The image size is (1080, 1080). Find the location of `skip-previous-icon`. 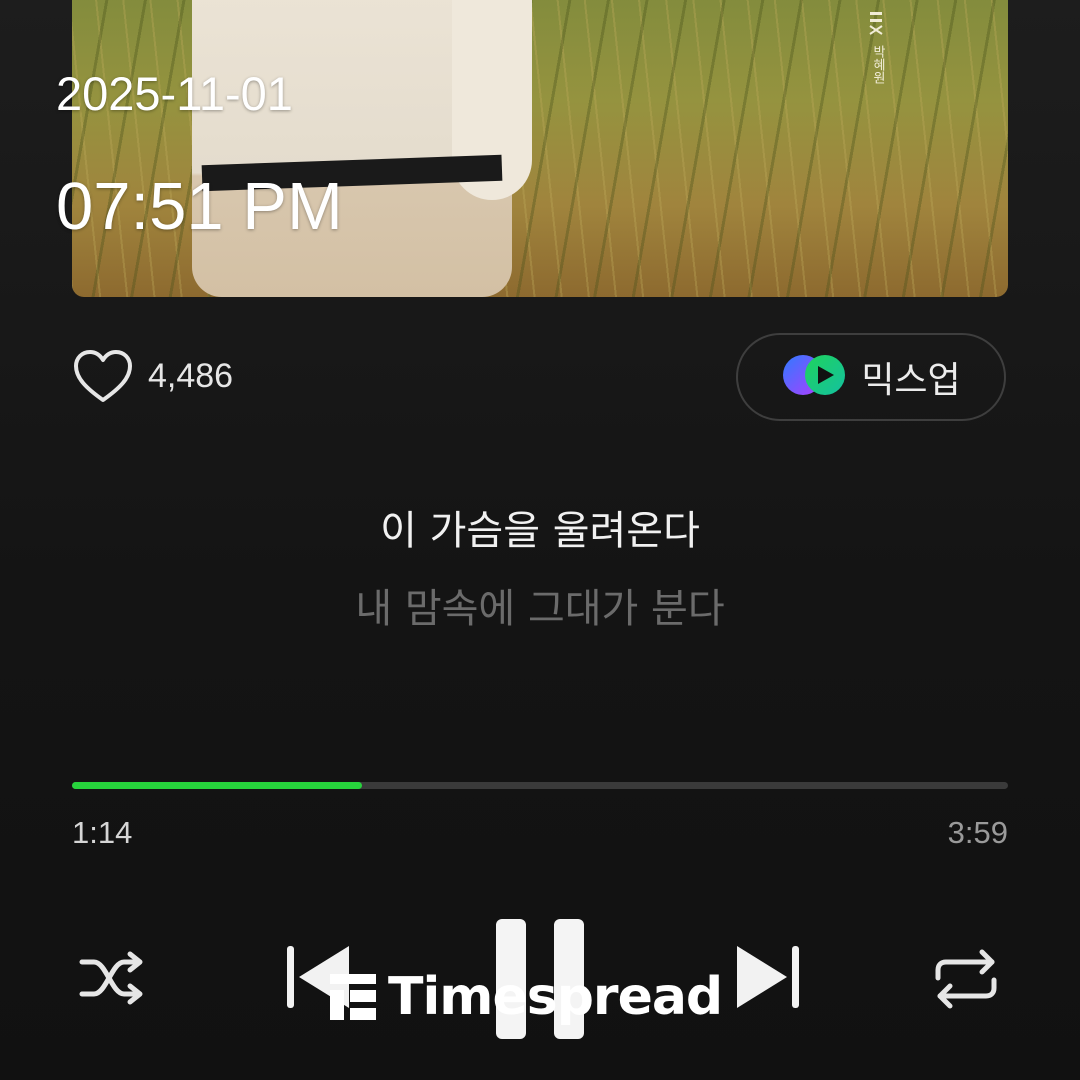

skip-previous-icon is located at coordinates (318, 981).